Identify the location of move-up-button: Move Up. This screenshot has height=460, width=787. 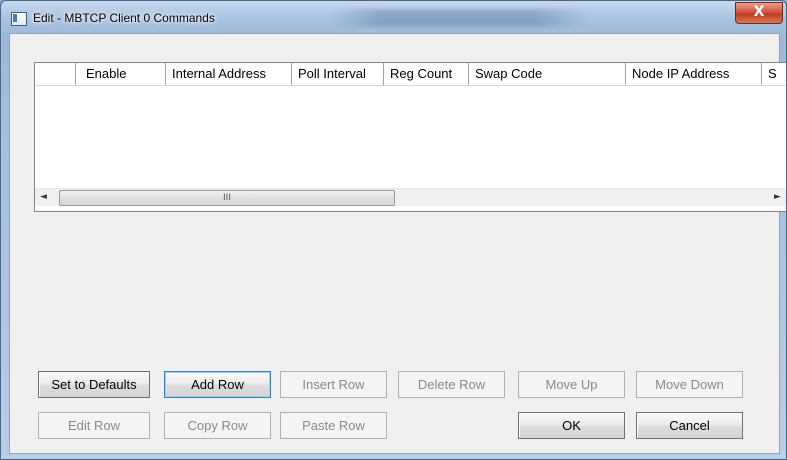
(571, 384).